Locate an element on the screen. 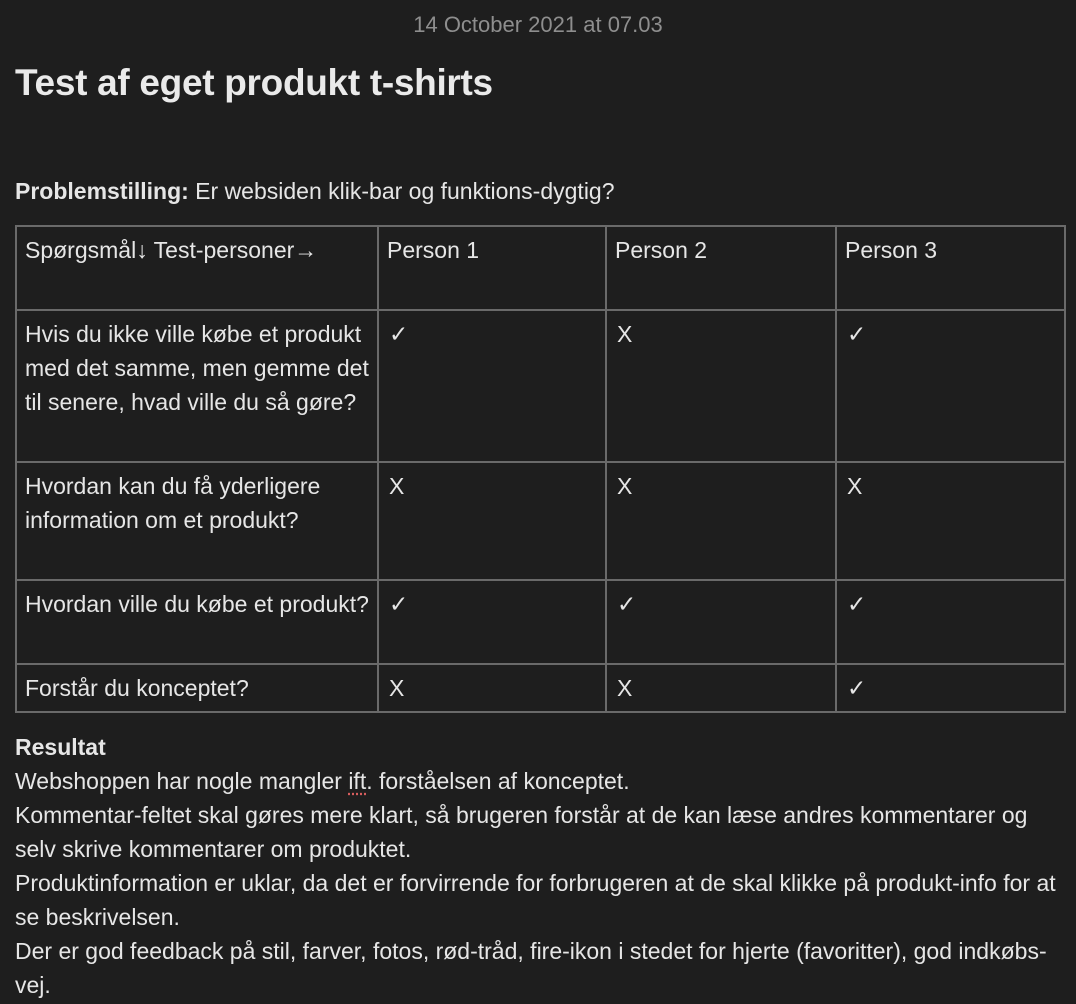 This screenshot has width=1076, height=1004. header-person-3: Person 3 is located at coordinates (950, 268).